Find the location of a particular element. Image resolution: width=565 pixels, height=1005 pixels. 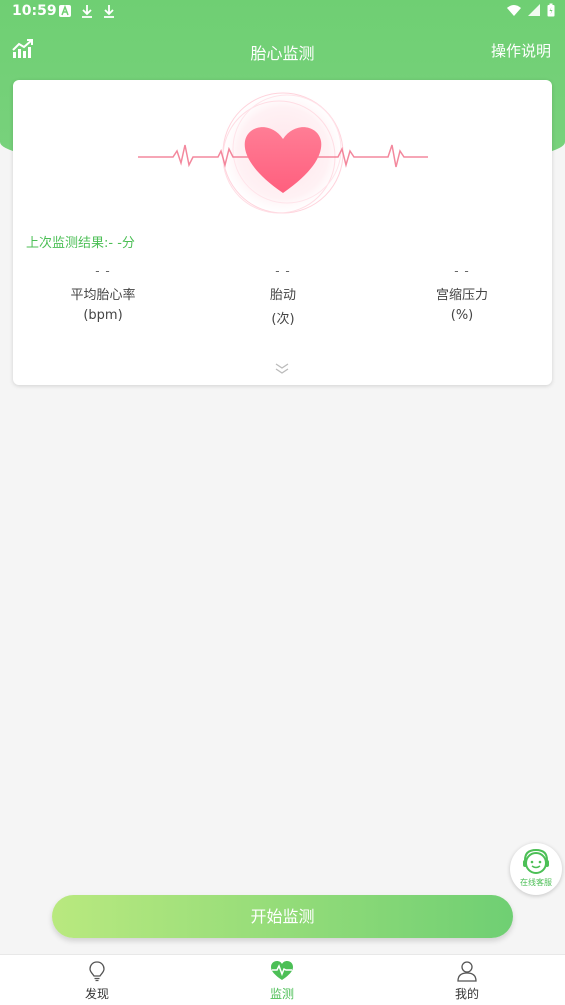

stats-row: - - 平均胎心率 (bpm) - - 胎动 (次) - - 宫缩压力 (%) is located at coordinates (282, 299).